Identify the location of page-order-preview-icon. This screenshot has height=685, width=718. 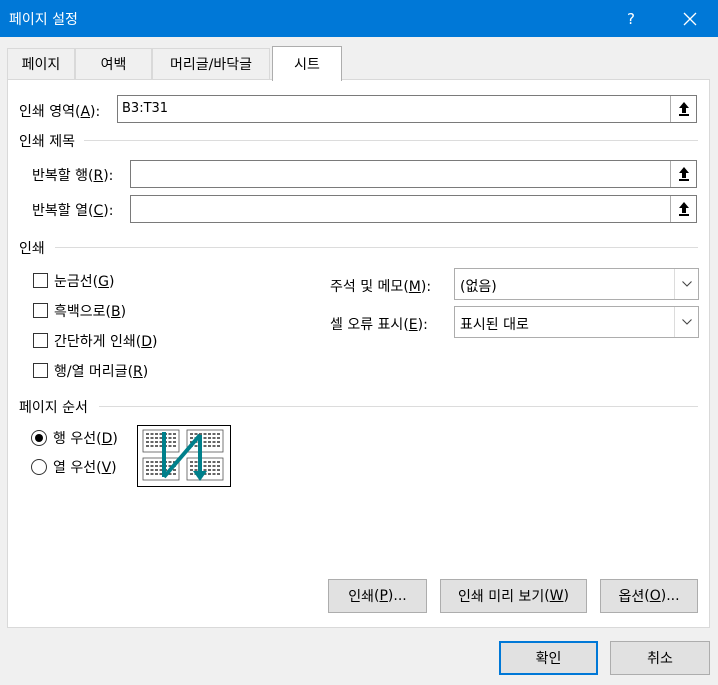
(184, 456).